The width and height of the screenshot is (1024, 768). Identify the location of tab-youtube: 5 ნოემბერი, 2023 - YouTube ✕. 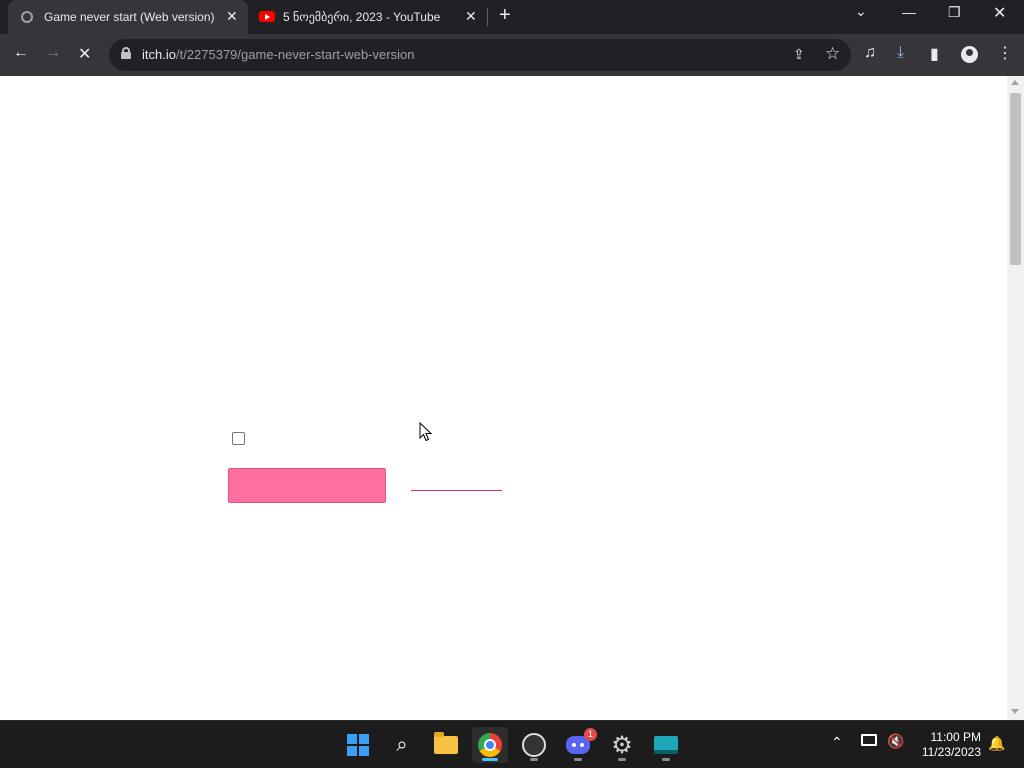
(368, 17).